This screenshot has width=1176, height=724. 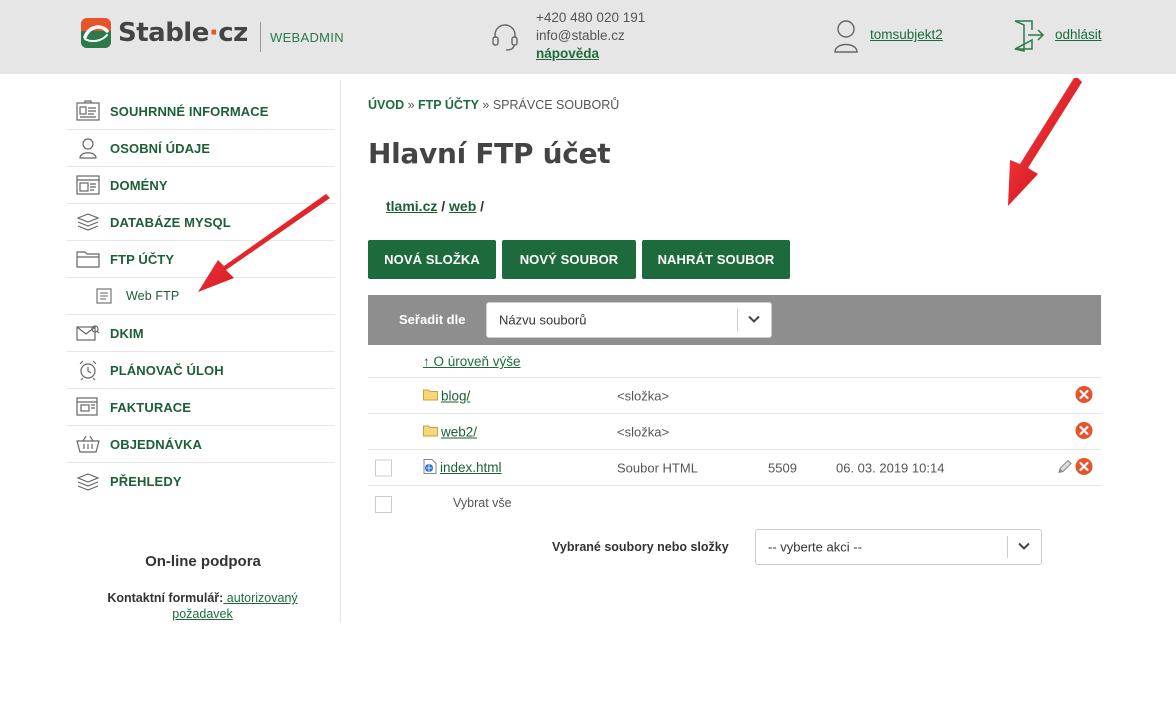 I want to click on bulk-action-value: -- vyberte akci --, so click(x=815, y=547).